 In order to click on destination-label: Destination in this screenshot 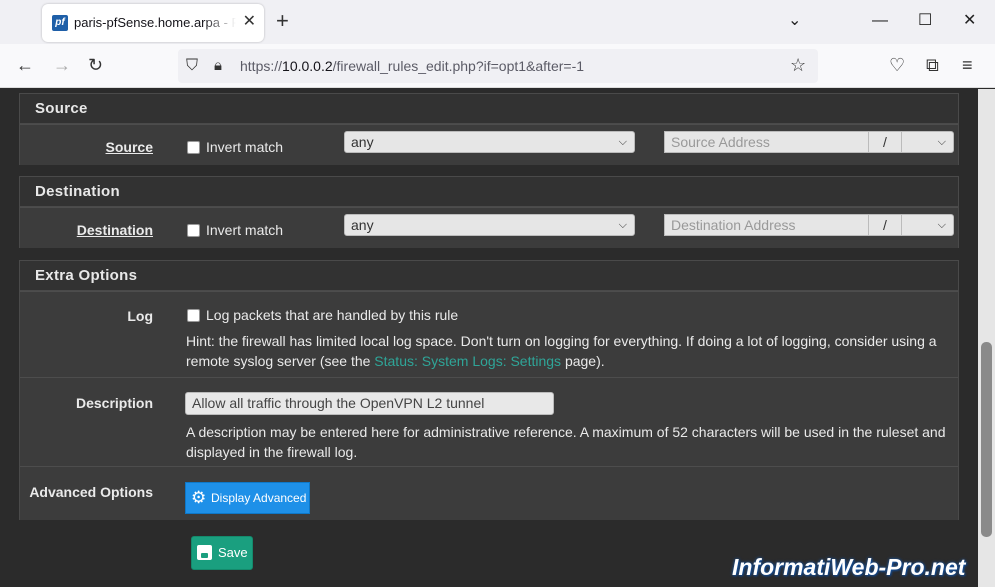, I will do `click(114, 230)`.